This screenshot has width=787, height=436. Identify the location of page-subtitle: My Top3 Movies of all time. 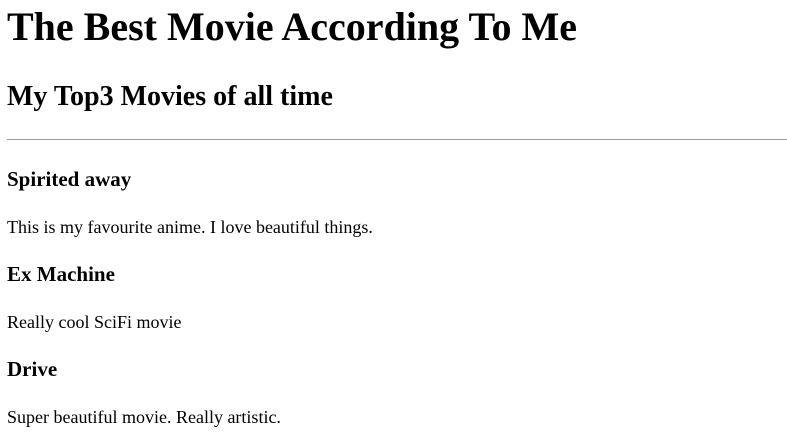
(170, 96).